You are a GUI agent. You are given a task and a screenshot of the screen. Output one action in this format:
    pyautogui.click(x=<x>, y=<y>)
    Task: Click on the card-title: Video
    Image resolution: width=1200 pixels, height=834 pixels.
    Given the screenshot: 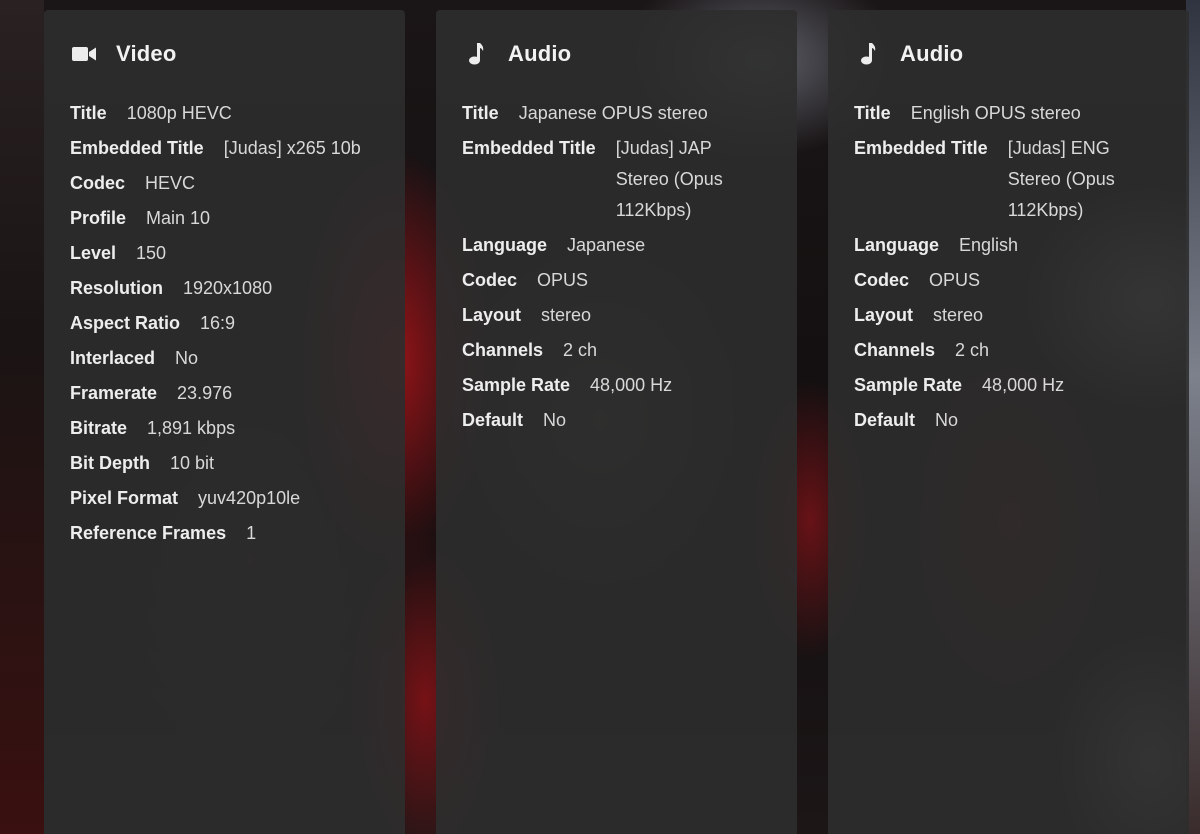 What is the action you would take?
    pyautogui.click(x=146, y=53)
    